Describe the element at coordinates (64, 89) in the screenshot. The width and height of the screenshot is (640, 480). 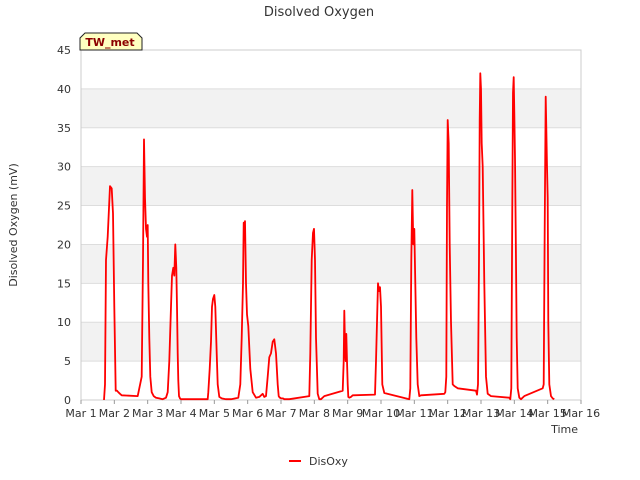
I see `y-tick-label: 40` at that location.